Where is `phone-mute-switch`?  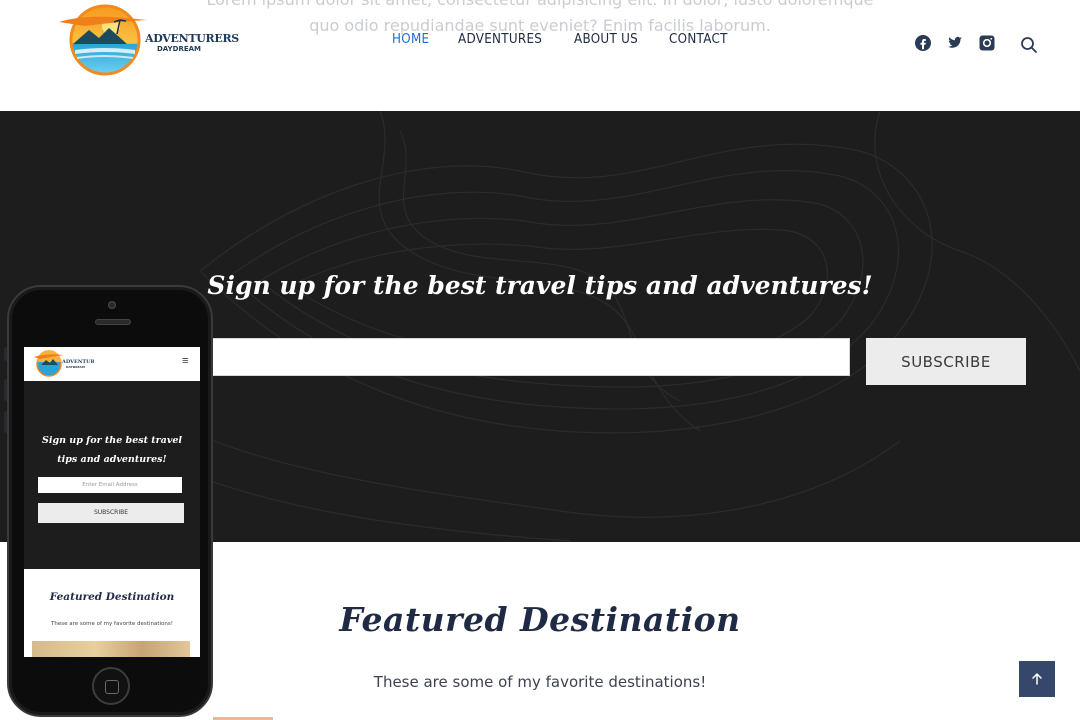 phone-mute-switch is located at coordinates (5, 354).